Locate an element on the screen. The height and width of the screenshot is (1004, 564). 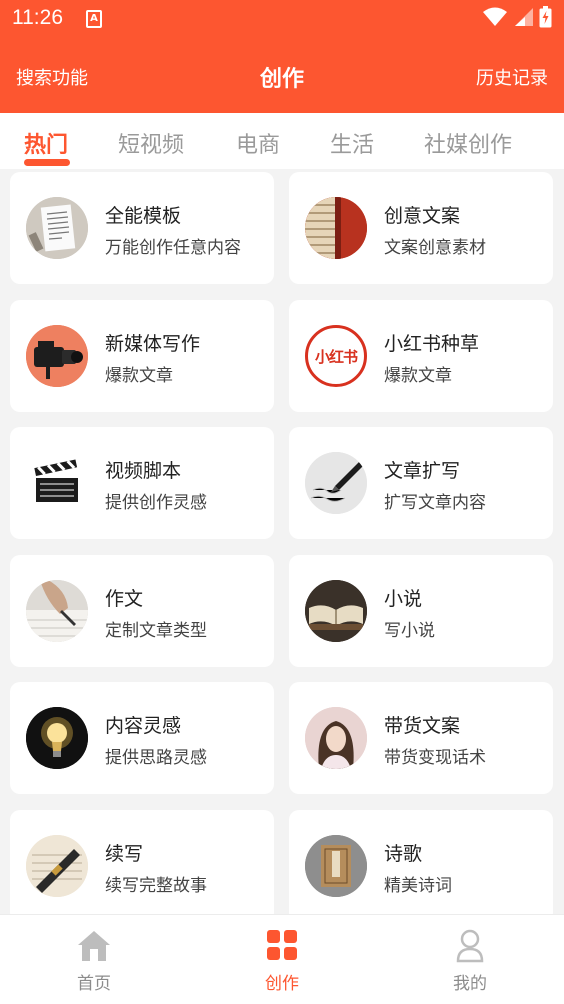
app-header: 搜索功能 创作 历史记录 is located at coordinates (282, 75).